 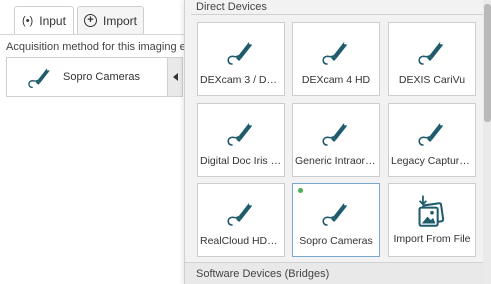 I want to click on device-tile-label: DEXcam 4 HD, so click(x=336, y=80).